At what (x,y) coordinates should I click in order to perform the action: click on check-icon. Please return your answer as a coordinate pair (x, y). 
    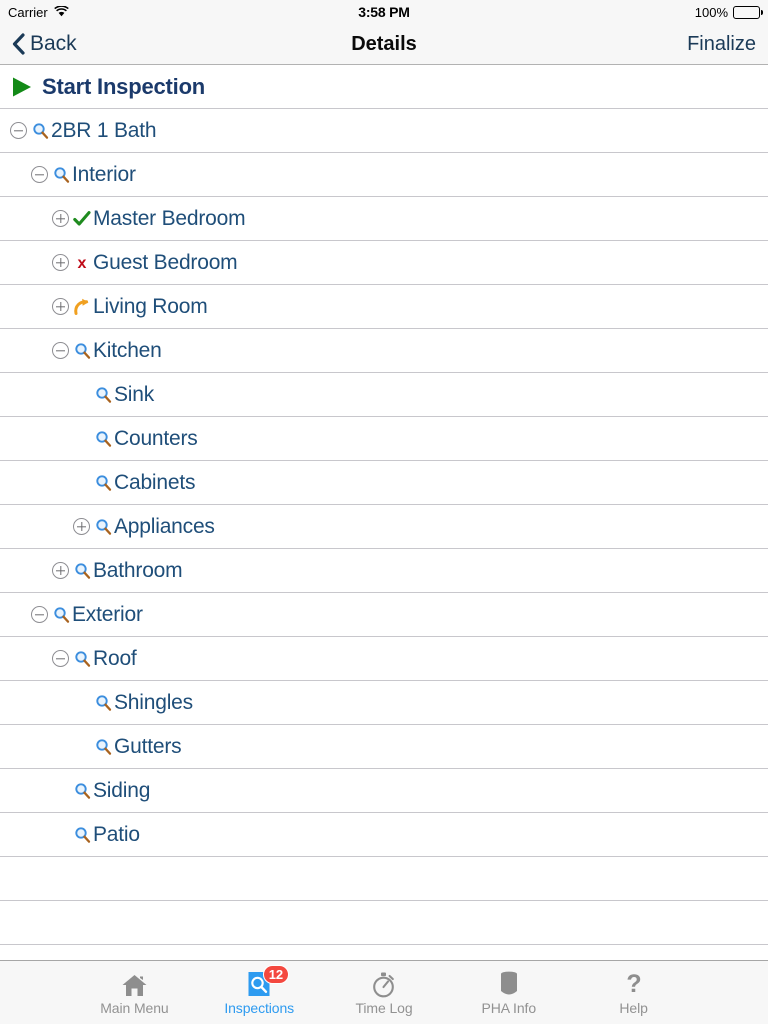
    Looking at the image, I should click on (82, 219).